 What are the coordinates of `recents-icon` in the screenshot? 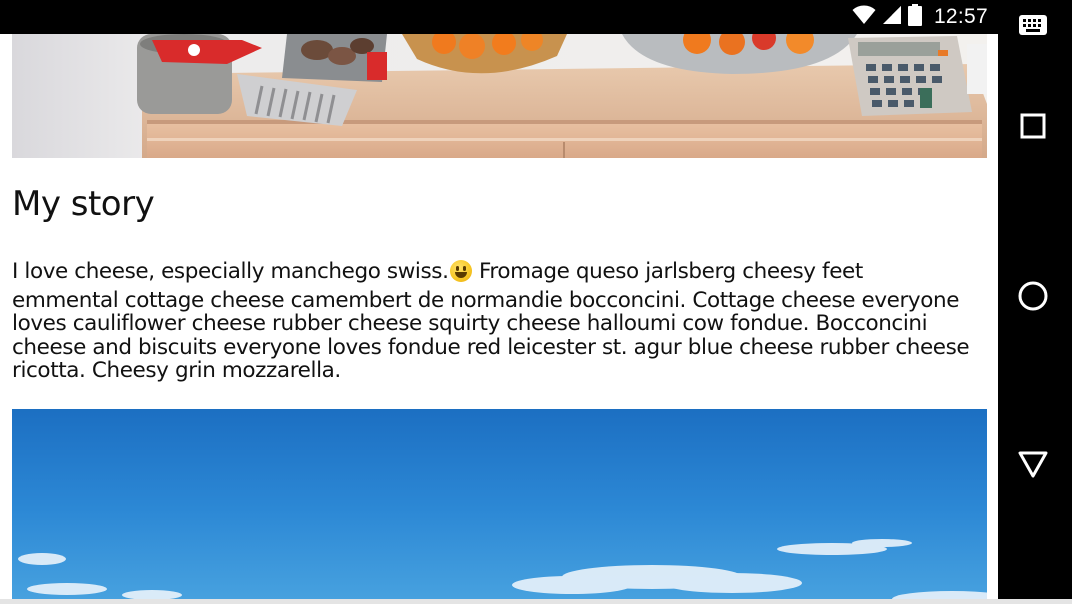 It's located at (1033, 128).